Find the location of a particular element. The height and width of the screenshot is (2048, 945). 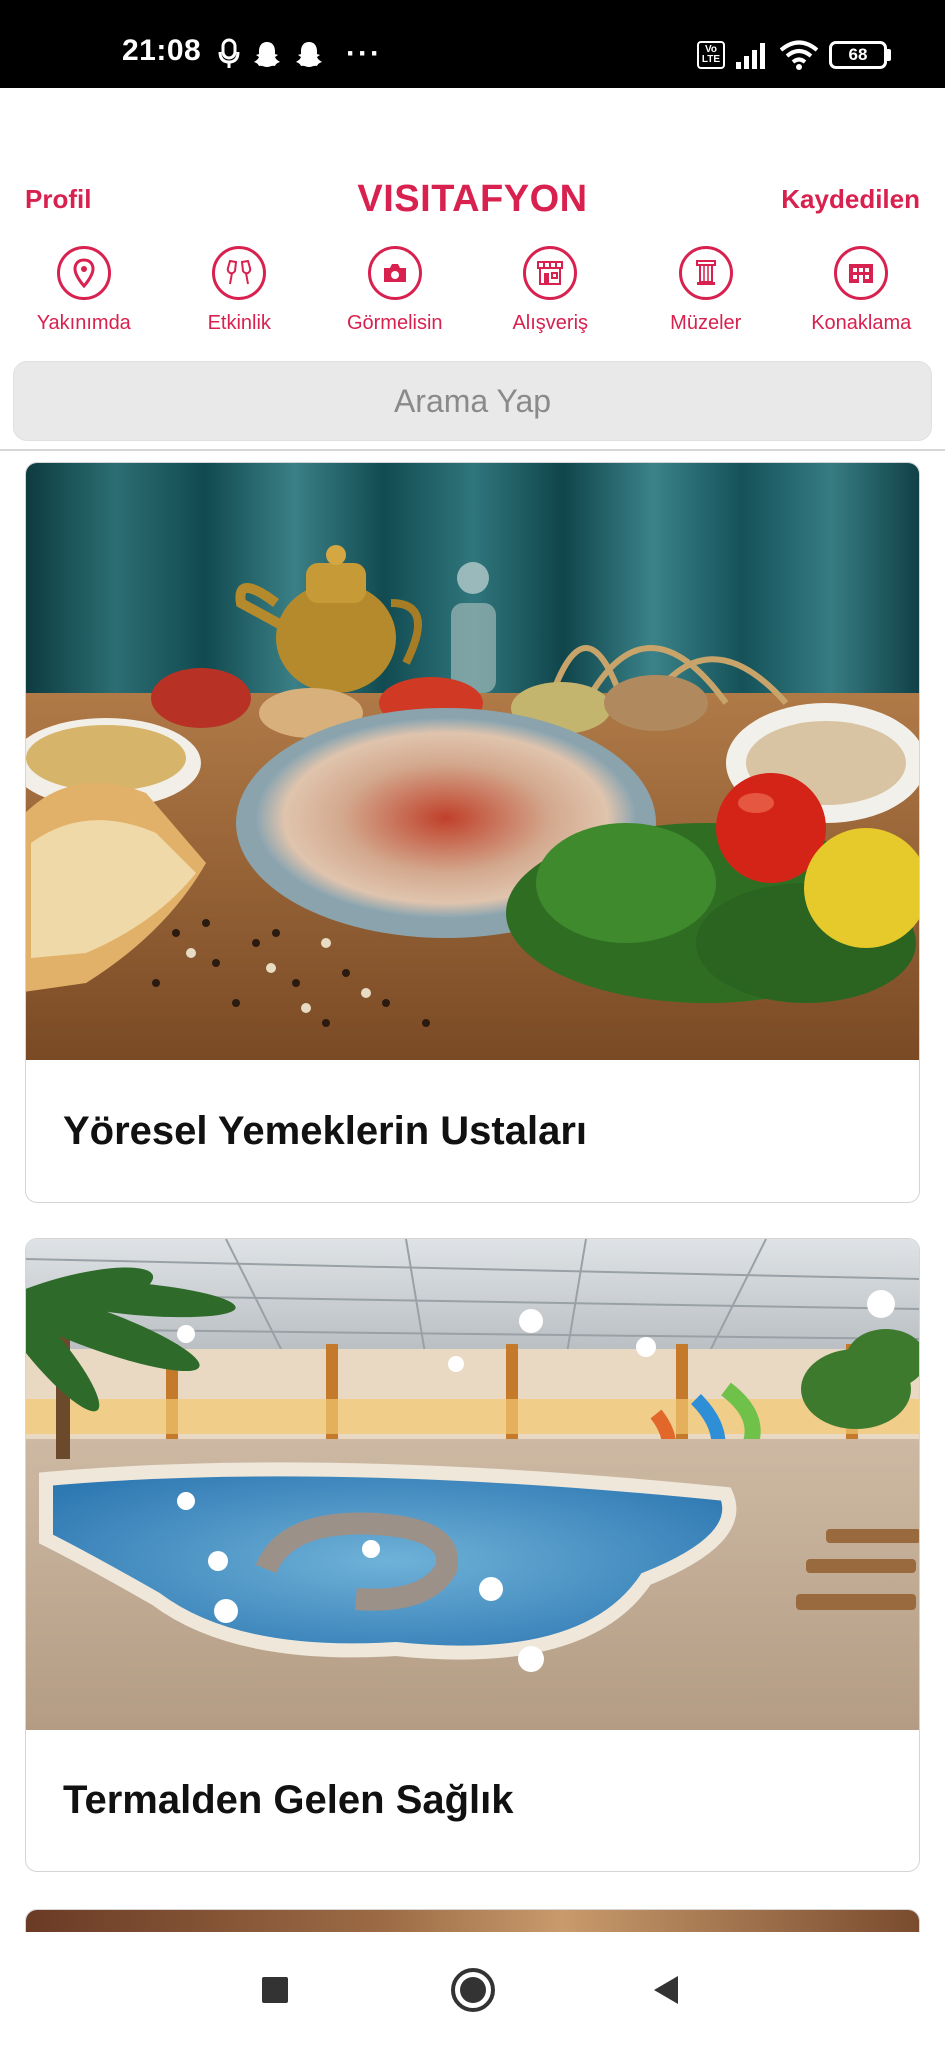

store-icon is located at coordinates (550, 273).